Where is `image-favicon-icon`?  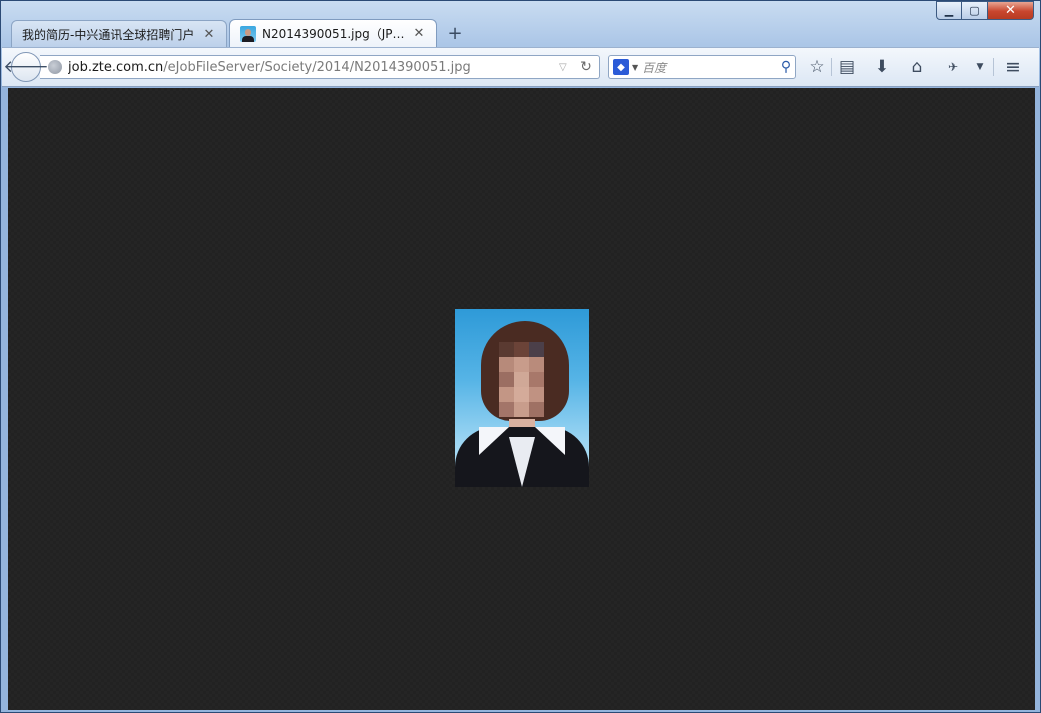
image-favicon-icon is located at coordinates (248, 33).